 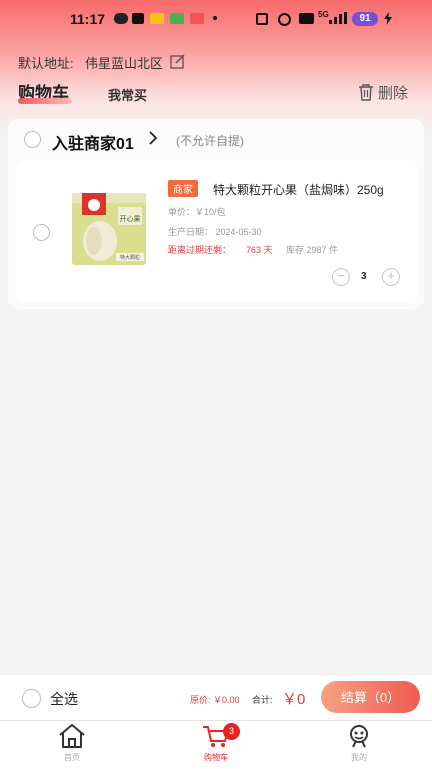 I want to click on charging-icon, so click(x=388, y=18).